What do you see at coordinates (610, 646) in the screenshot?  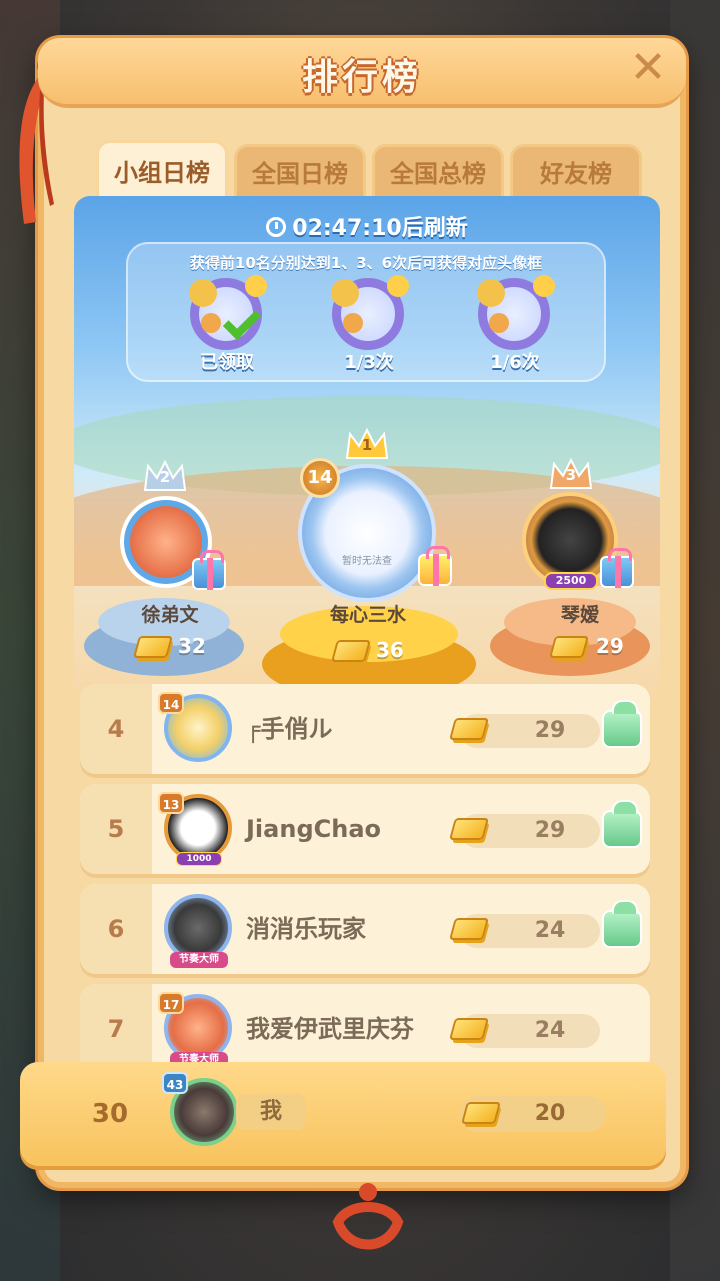 I see `score-third: 29` at bounding box center [610, 646].